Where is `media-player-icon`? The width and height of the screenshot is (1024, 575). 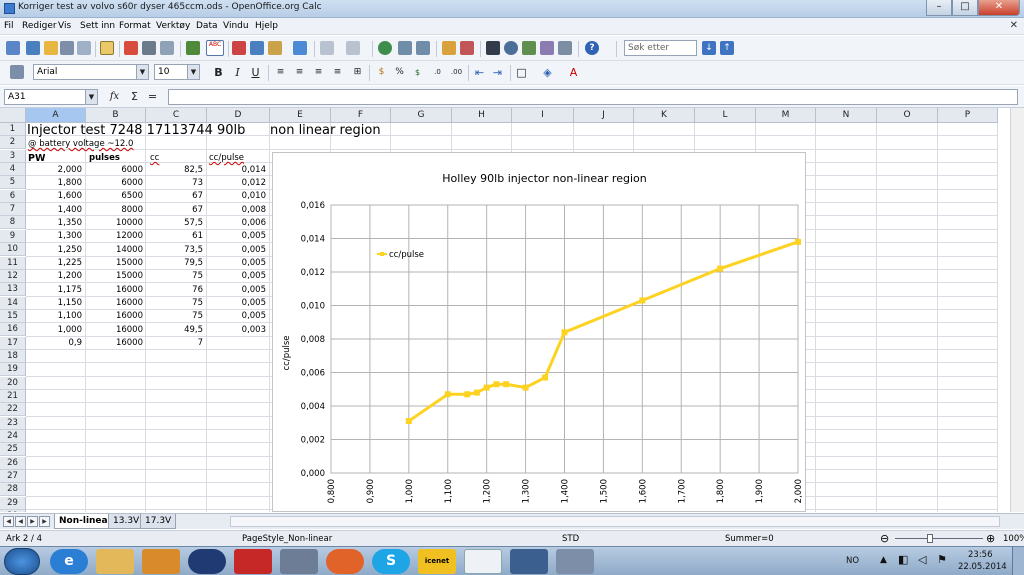 media-player-icon is located at coordinates (161, 561).